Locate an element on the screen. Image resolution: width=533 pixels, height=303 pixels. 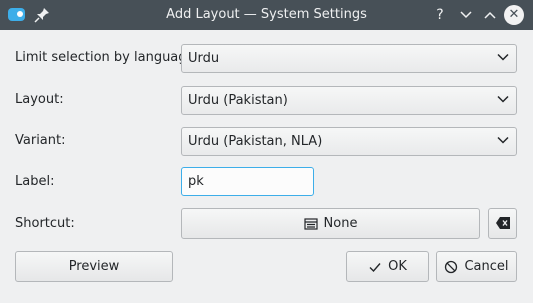
variant-value: Urdu (Pakistan, NLA) is located at coordinates (255, 141).